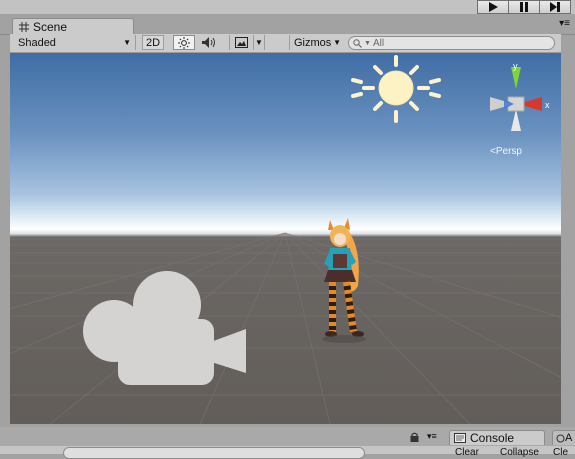 This screenshot has height=459, width=575. What do you see at coordinates (313, 42) in the screenshot?
I see `gizmos-label: Gizmos` at bounding box center [313, 42].